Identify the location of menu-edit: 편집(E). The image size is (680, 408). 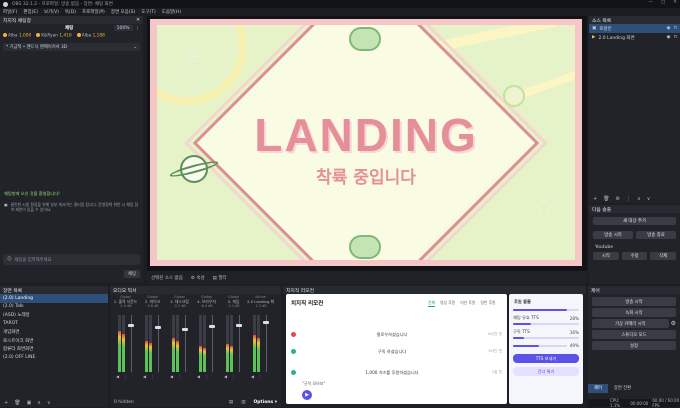
(30, 12).